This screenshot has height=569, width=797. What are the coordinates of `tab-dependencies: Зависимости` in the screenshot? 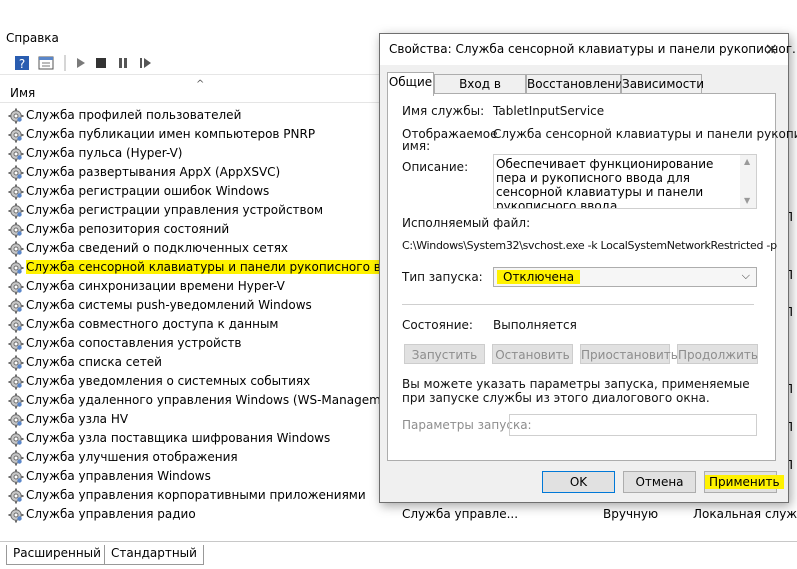 It's located at (662, 84).